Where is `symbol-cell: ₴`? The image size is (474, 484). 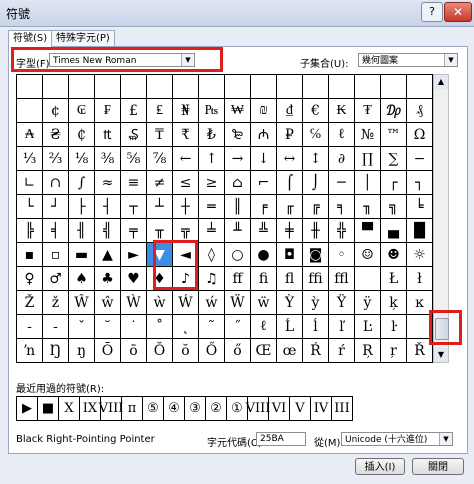
symbol-cell: ₴ is located at coordinates (56, 135).